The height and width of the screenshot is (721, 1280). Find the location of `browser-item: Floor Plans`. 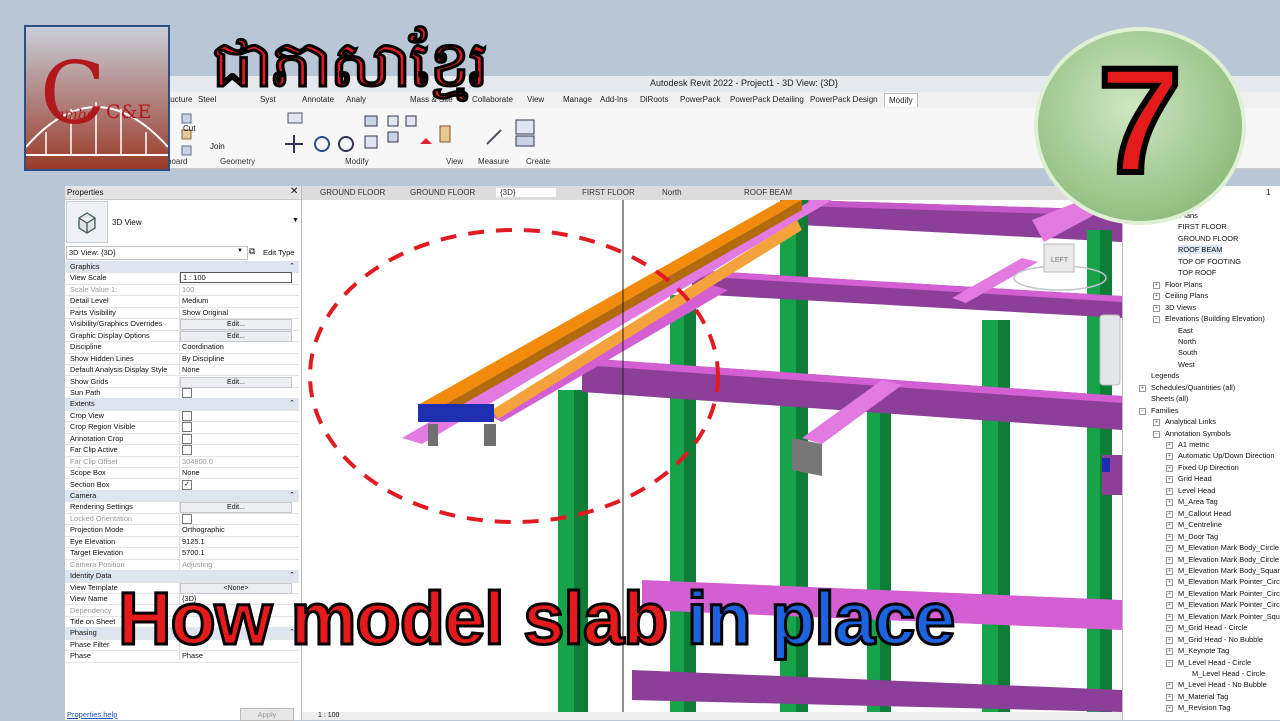

browser-item: Floor Plans is located at coordinates (1183, 284).